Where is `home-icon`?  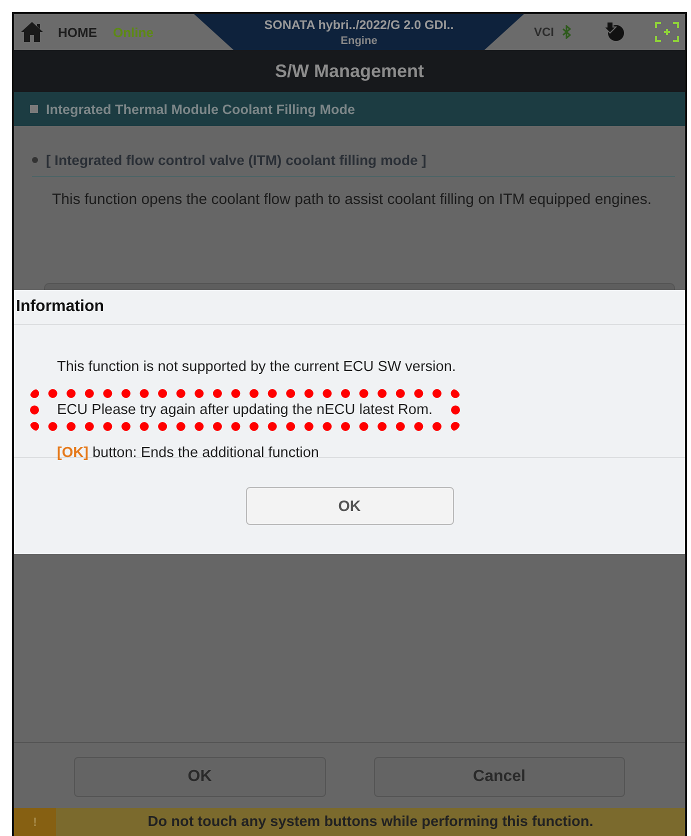 home-icon is located at coordinates (32, 32).